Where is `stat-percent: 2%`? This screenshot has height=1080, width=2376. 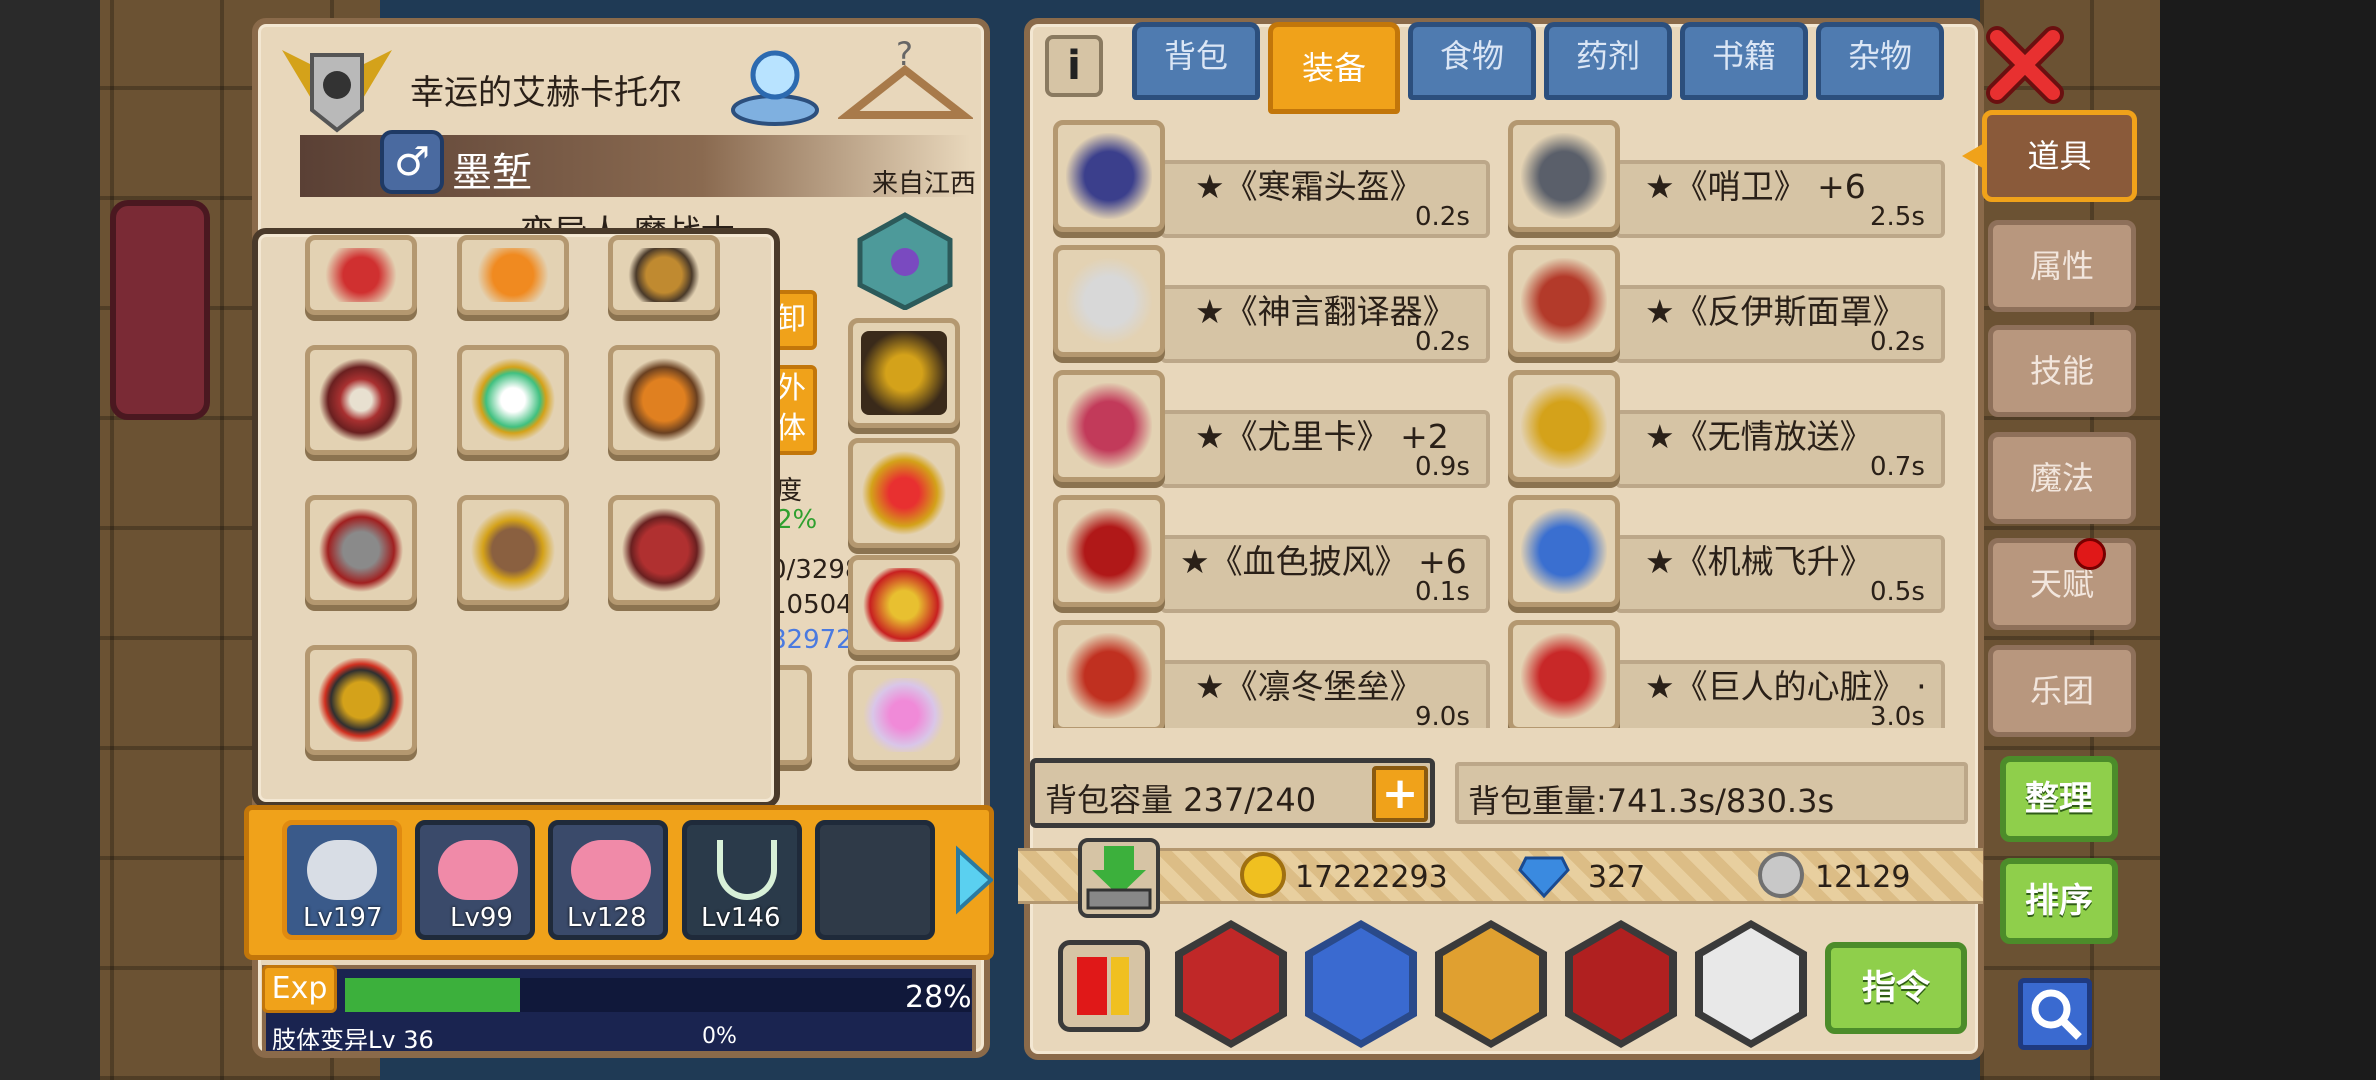 stat-percent: 2% is located at coordinates (797, 520).